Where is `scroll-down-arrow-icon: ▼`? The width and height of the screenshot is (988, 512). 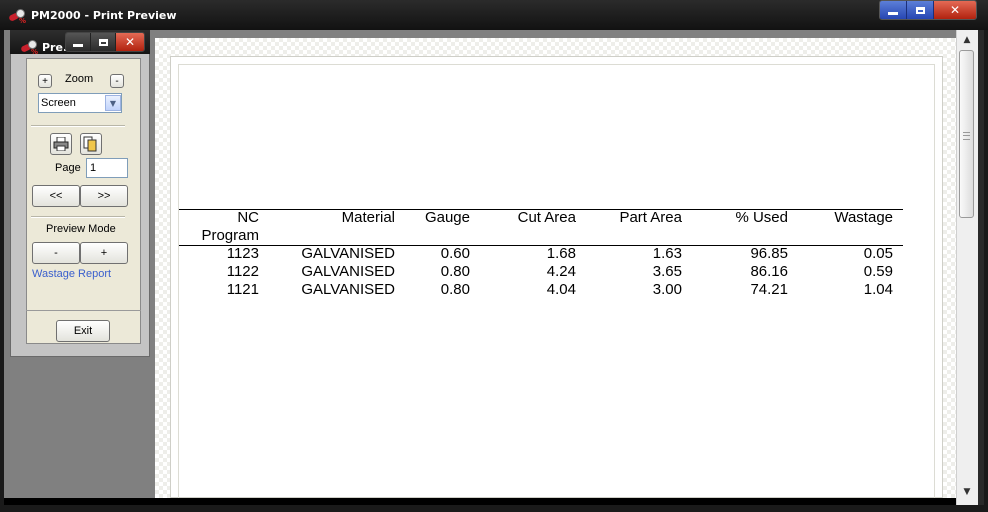
scroll-down-arrow-icon: ▼ is located at coordinates (967, 492).